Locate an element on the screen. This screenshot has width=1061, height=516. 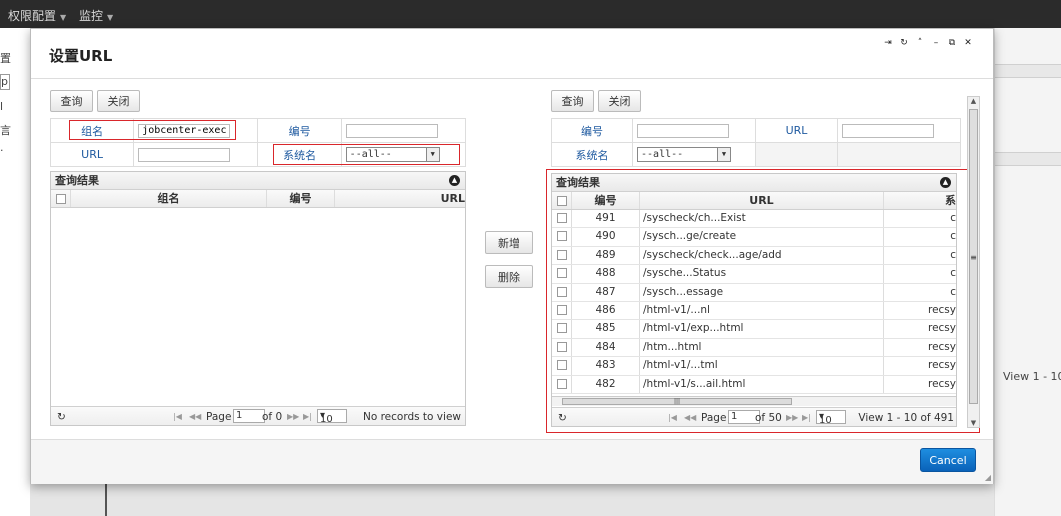
bg-fragment: l is located at coordinates (2, 106).